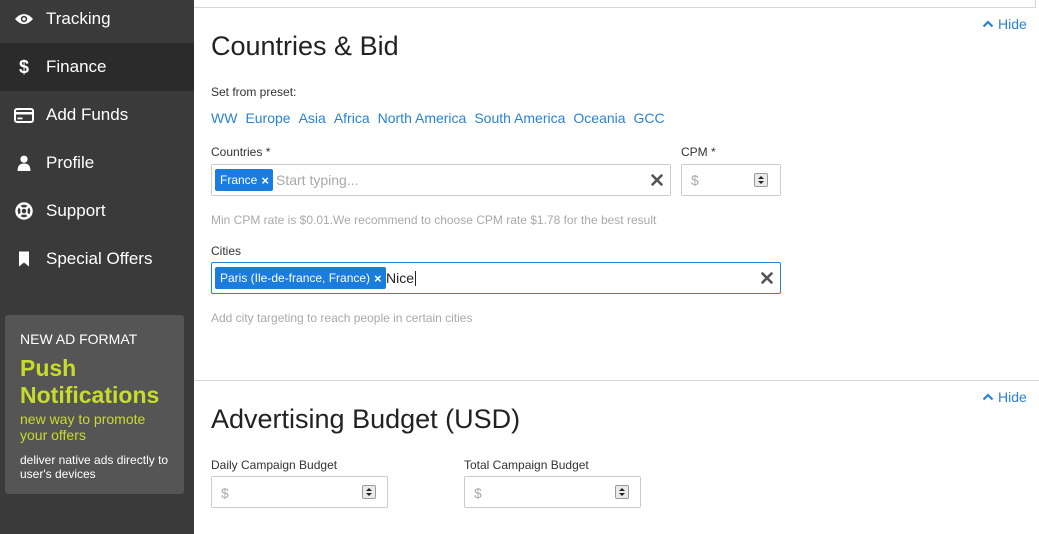  I want to click on panel-top-border, so click(614, 7).